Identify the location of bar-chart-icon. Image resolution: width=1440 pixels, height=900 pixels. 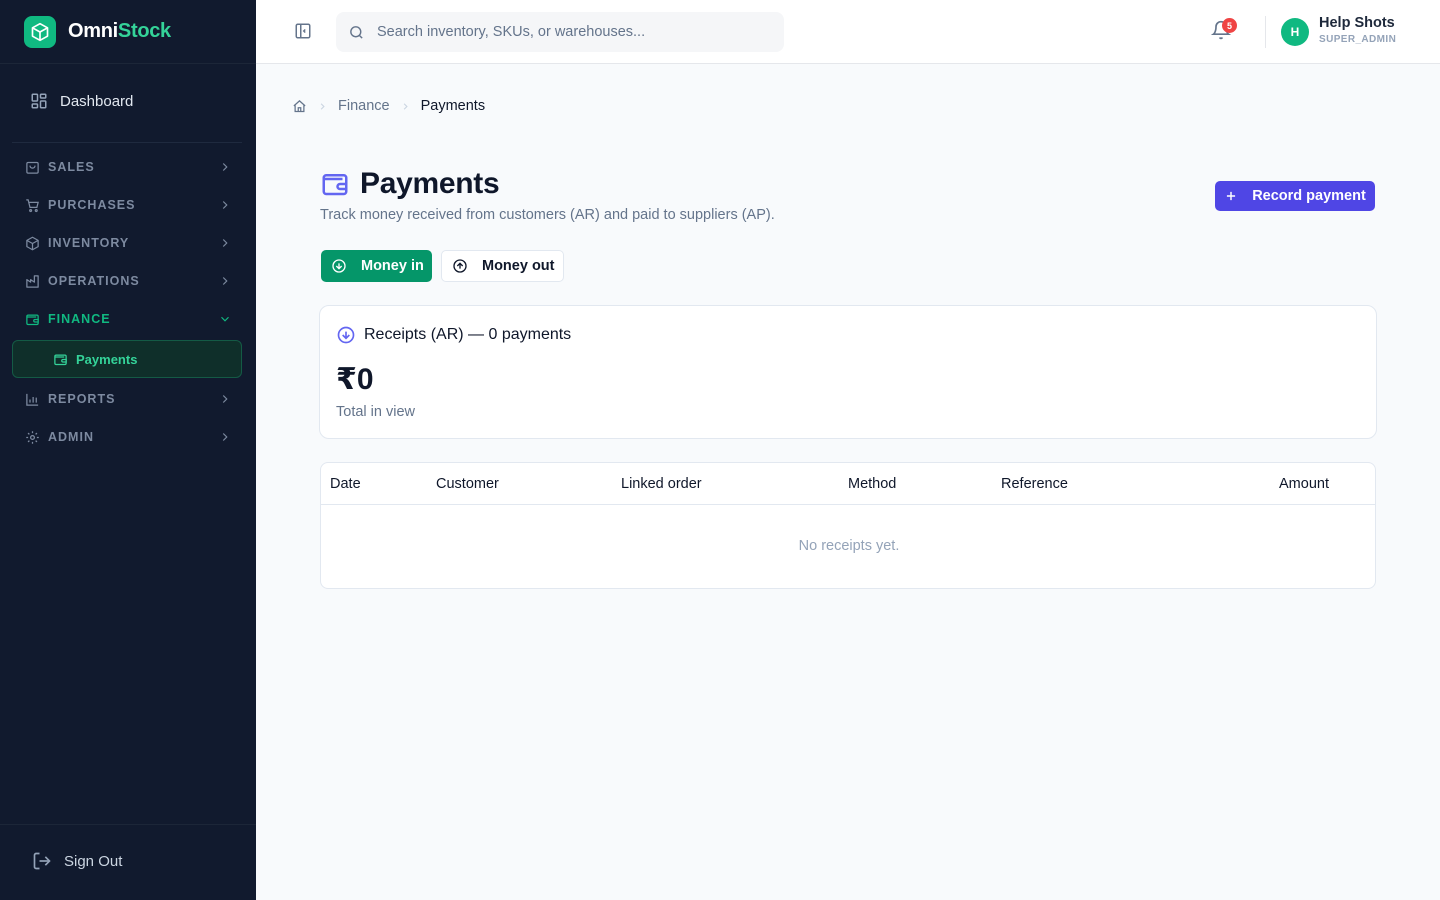
(32, 399).